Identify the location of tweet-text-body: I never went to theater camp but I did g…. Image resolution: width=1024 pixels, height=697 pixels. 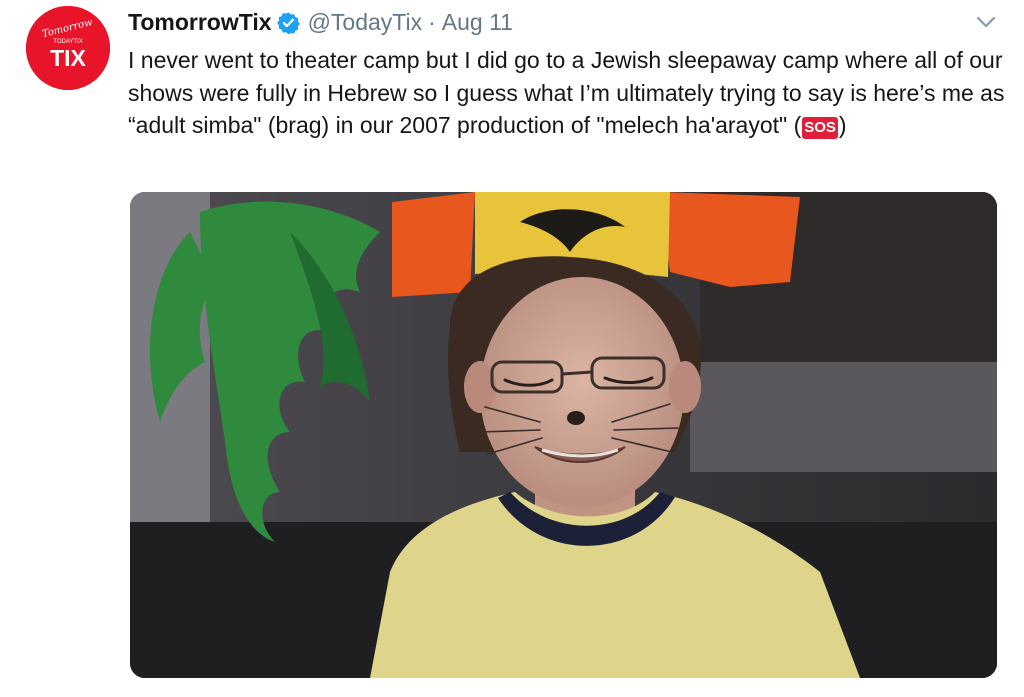
(566, 92).